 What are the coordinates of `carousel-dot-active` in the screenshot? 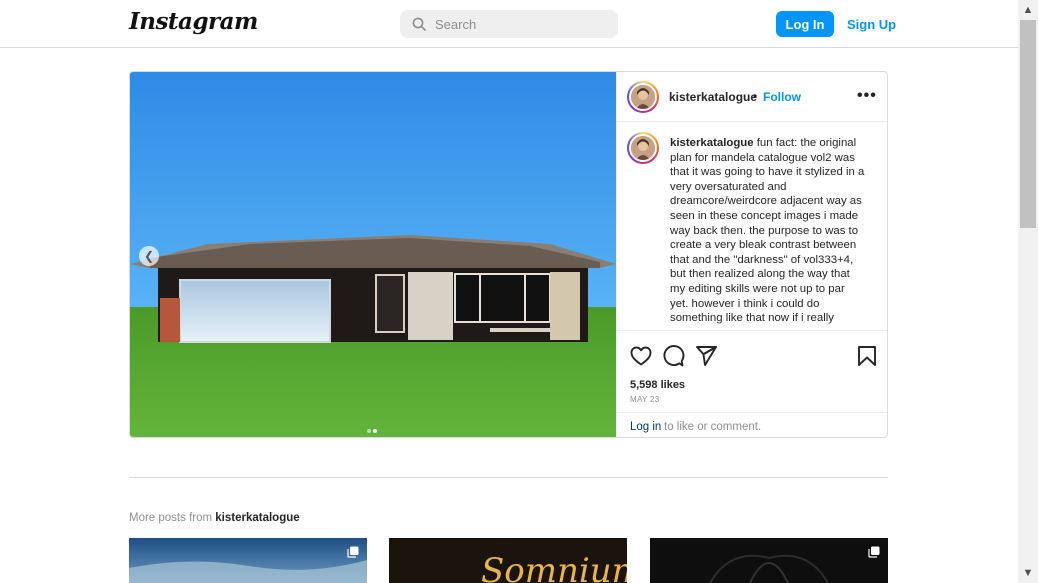 It's located at (375, 431).